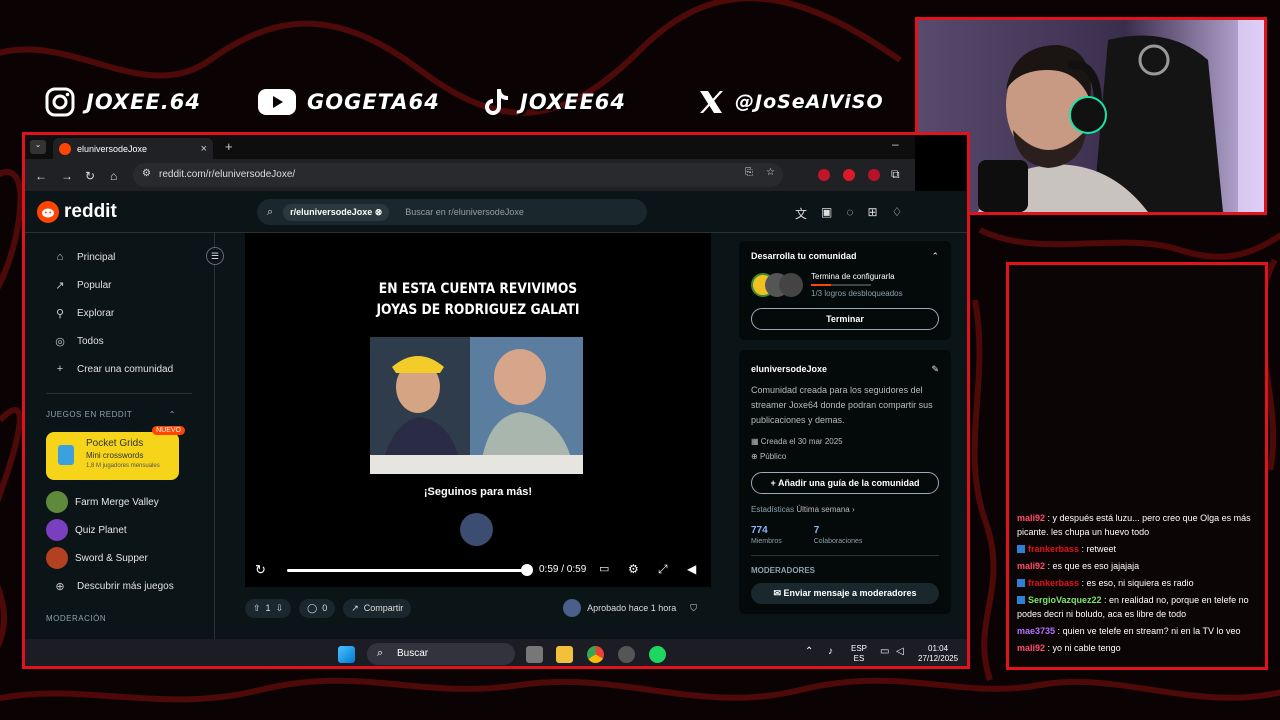 The image size is (1280, 720). Describe the element at coordinates (90, 211) in the screenshot. I see `reddit-wordmark: reddit` at that location.